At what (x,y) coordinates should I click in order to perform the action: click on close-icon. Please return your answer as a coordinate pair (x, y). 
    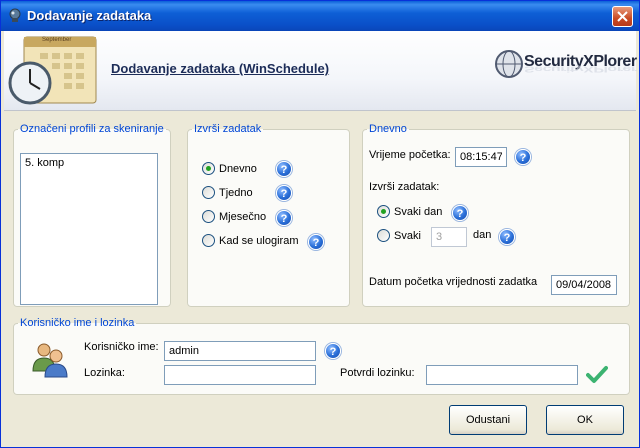
    Looking at the image, I should click on (622, 16).